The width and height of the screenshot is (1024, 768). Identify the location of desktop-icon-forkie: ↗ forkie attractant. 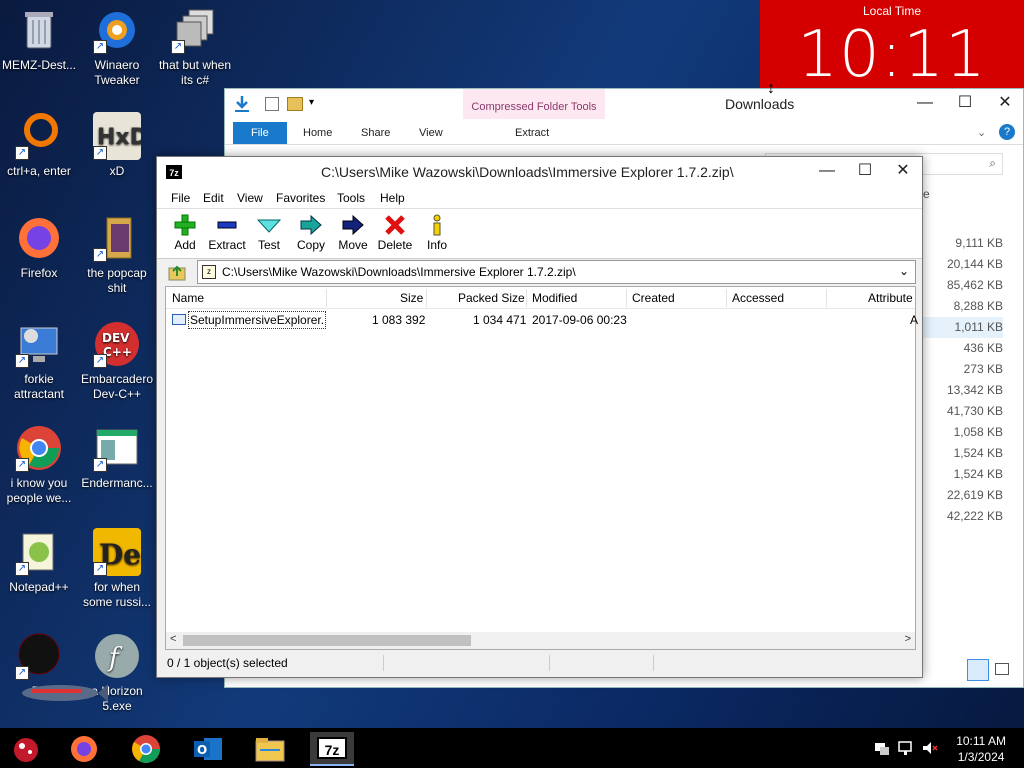
(39, 361).